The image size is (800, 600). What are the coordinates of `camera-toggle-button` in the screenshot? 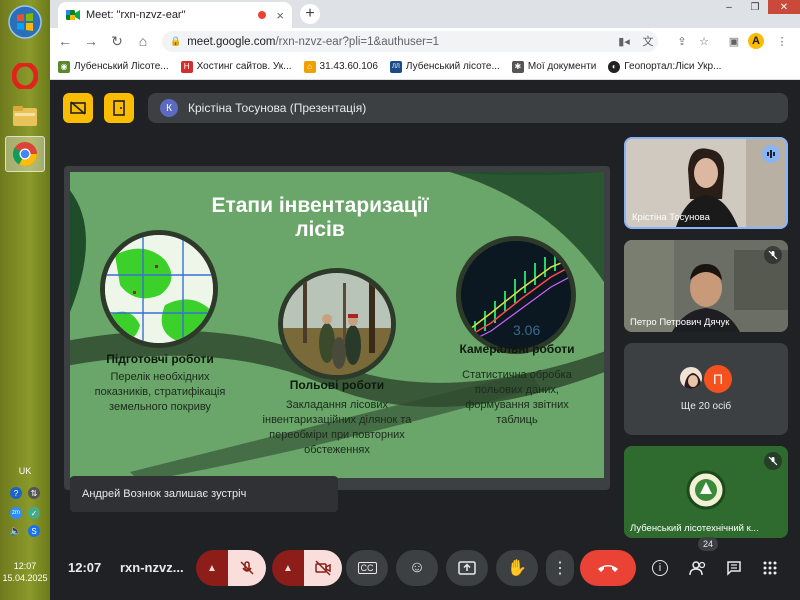 It's located at (323, 568).